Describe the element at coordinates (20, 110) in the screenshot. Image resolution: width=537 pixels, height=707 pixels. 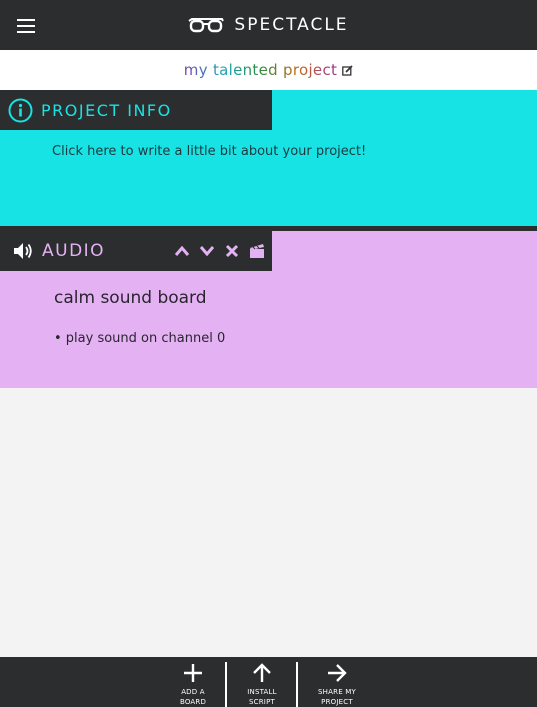
I see `info-icon` at that location.